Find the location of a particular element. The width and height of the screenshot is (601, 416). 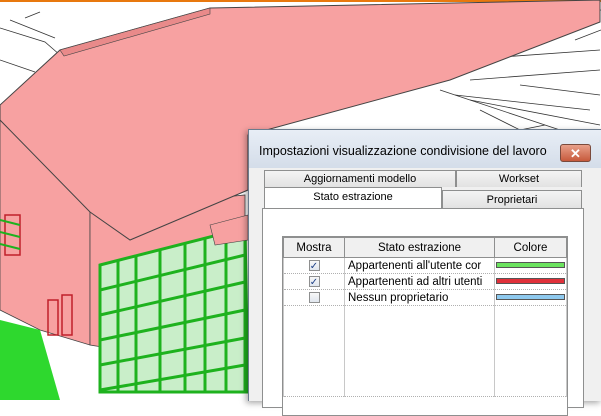

tab-workset: Workset is located at coordinates (519, 178).